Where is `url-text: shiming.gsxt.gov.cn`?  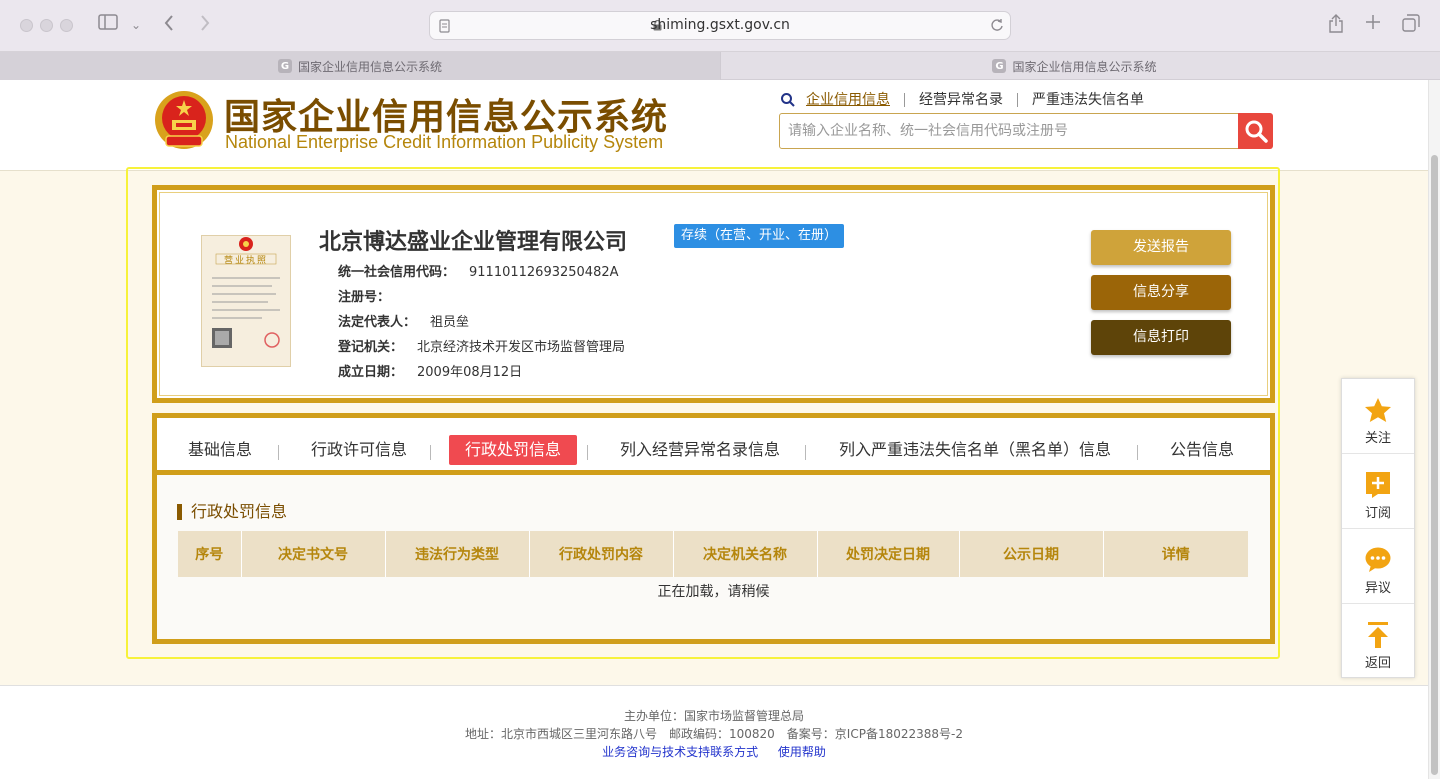
url-text: shiming.gsxt.gov.cn is located at coordinates (720, 25).